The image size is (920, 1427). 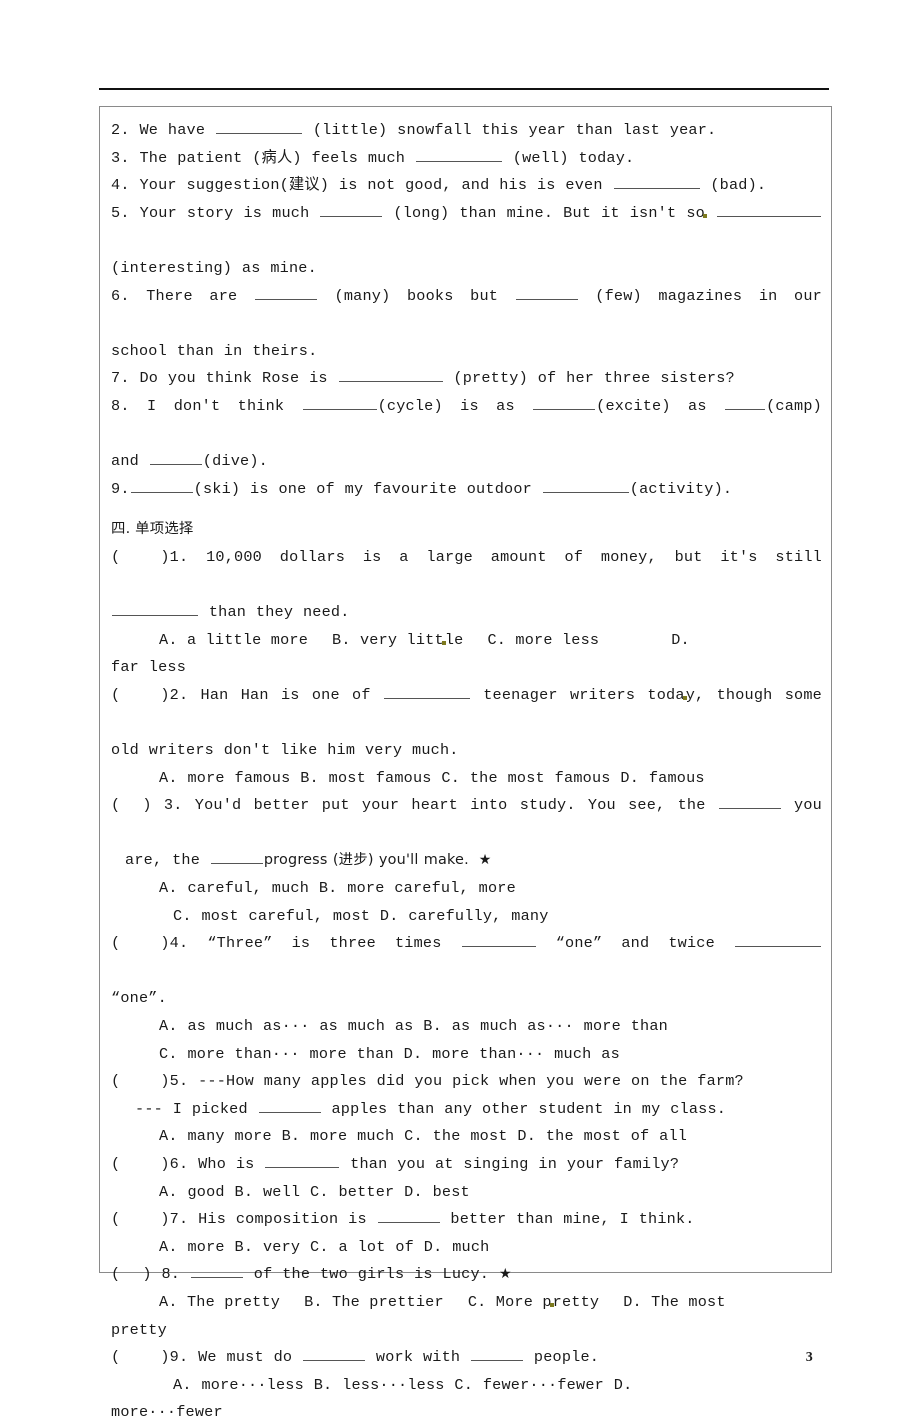 I want to click on fill-item-3-text-a: The patient (病人) feels much, so click(x=272, y=157).